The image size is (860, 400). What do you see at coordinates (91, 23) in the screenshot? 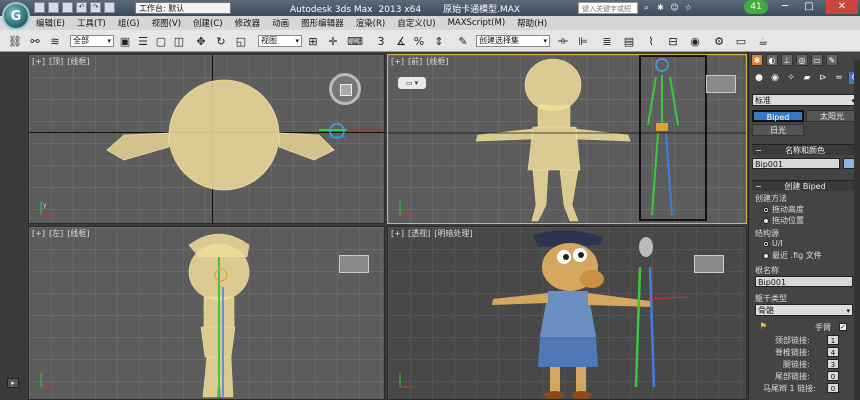
I see `menu-tools: 工具(T)` at bounding box center [91, 23].